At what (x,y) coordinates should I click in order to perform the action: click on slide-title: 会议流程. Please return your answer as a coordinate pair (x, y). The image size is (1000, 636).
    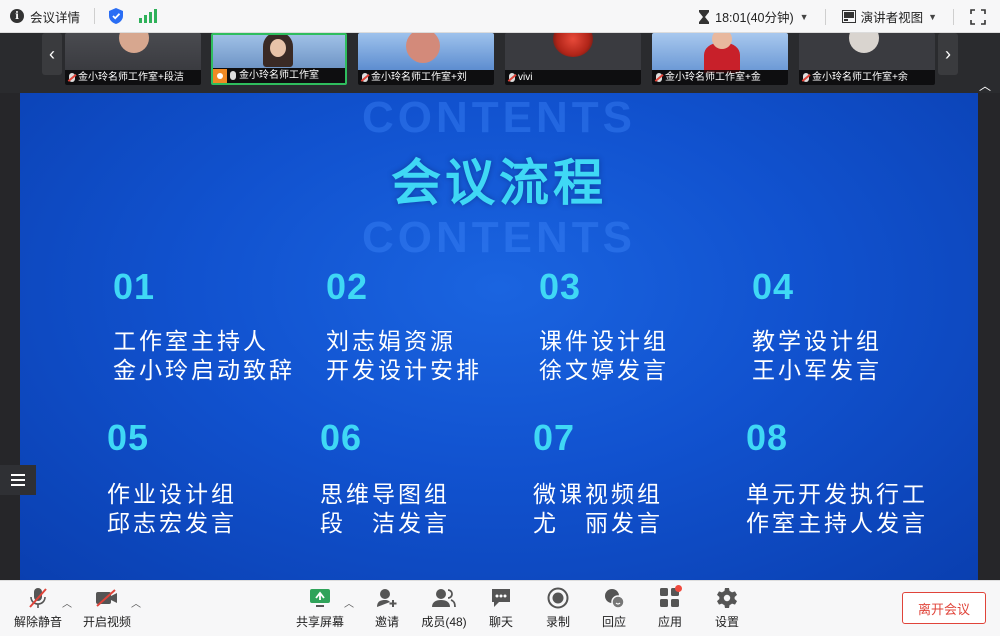
    Looking at the image, I should click on (499, 183).